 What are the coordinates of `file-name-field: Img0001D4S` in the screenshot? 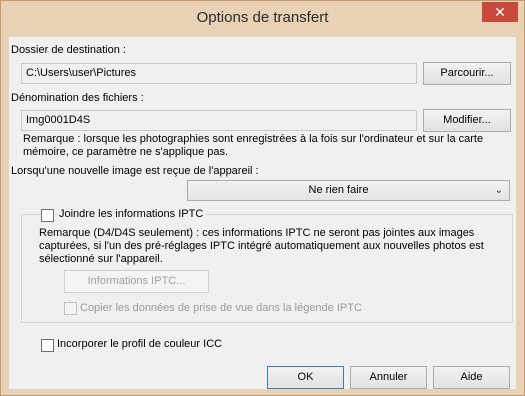 It's located at (219, 120).